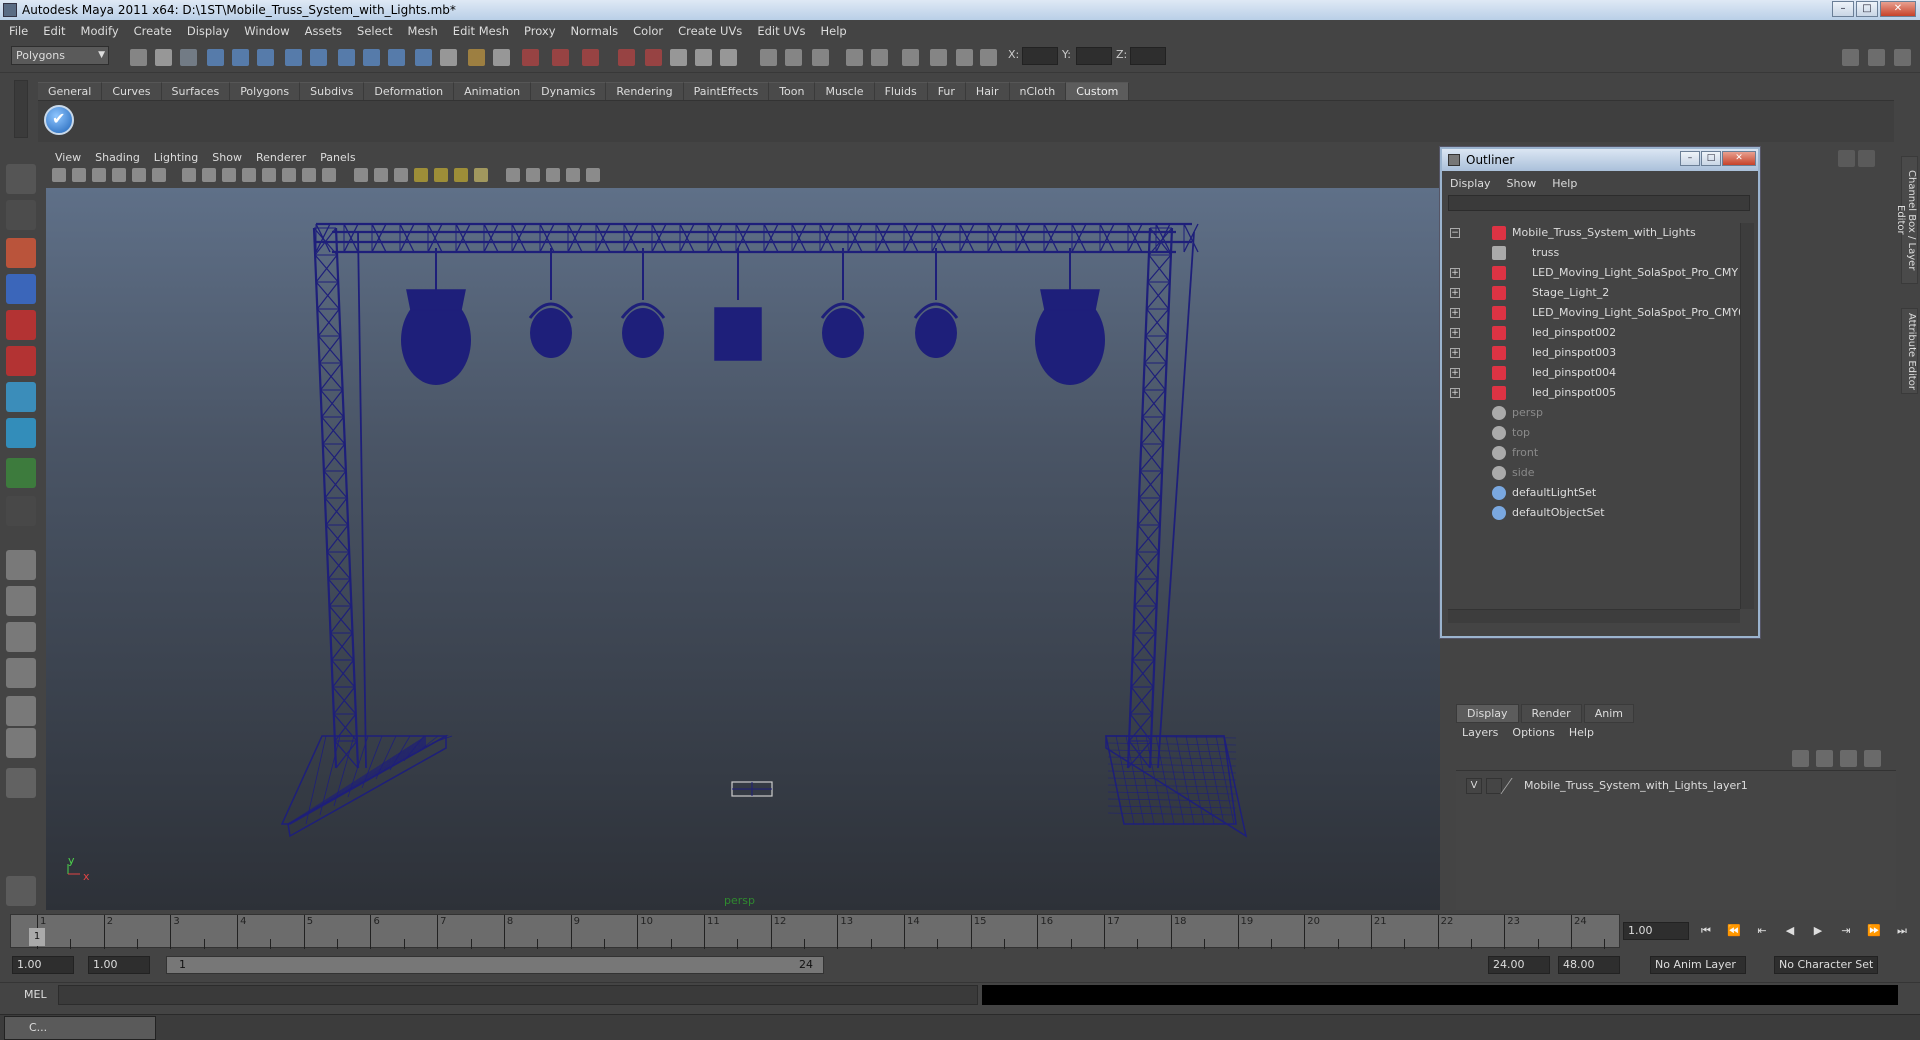 The height and width of the screenshot is (1040, 1920). What do you see at coordinates (595, 31) in the screenshot?
I see `menu-normals: Normals` at bounding box center [595, 31].